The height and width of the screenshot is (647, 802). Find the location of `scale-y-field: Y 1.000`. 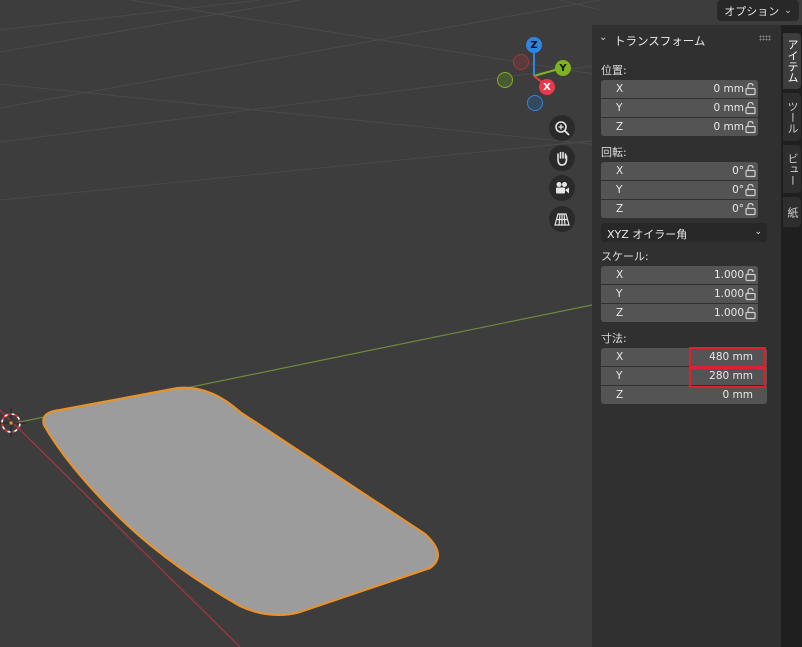

scale-y-field: Y 1.000 is located at coordinates (679, 294).